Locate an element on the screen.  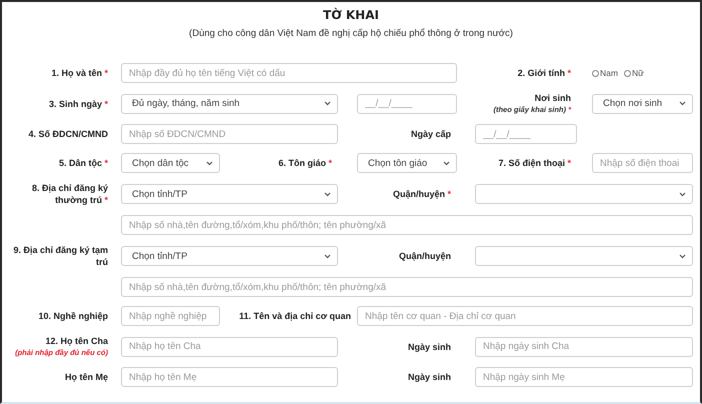
dropdown: Chọn nơi sinh is located at coordinates (642, 104).